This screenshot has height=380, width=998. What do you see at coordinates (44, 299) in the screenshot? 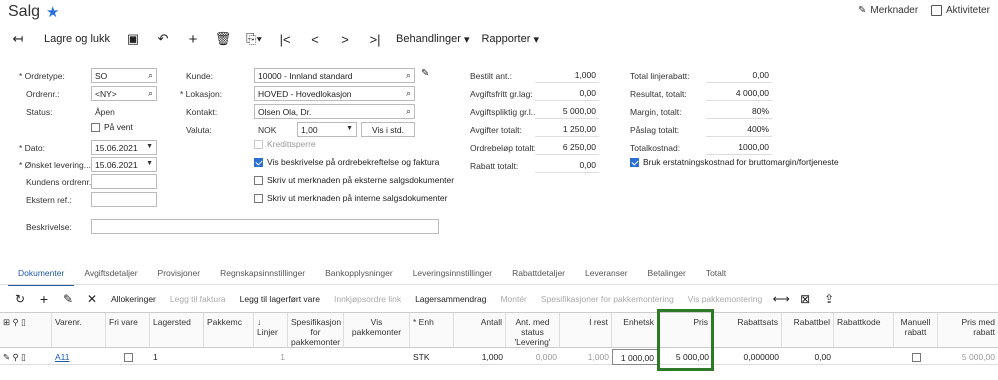
I see `add-row-icon: +` at bounding box center [44, 299].